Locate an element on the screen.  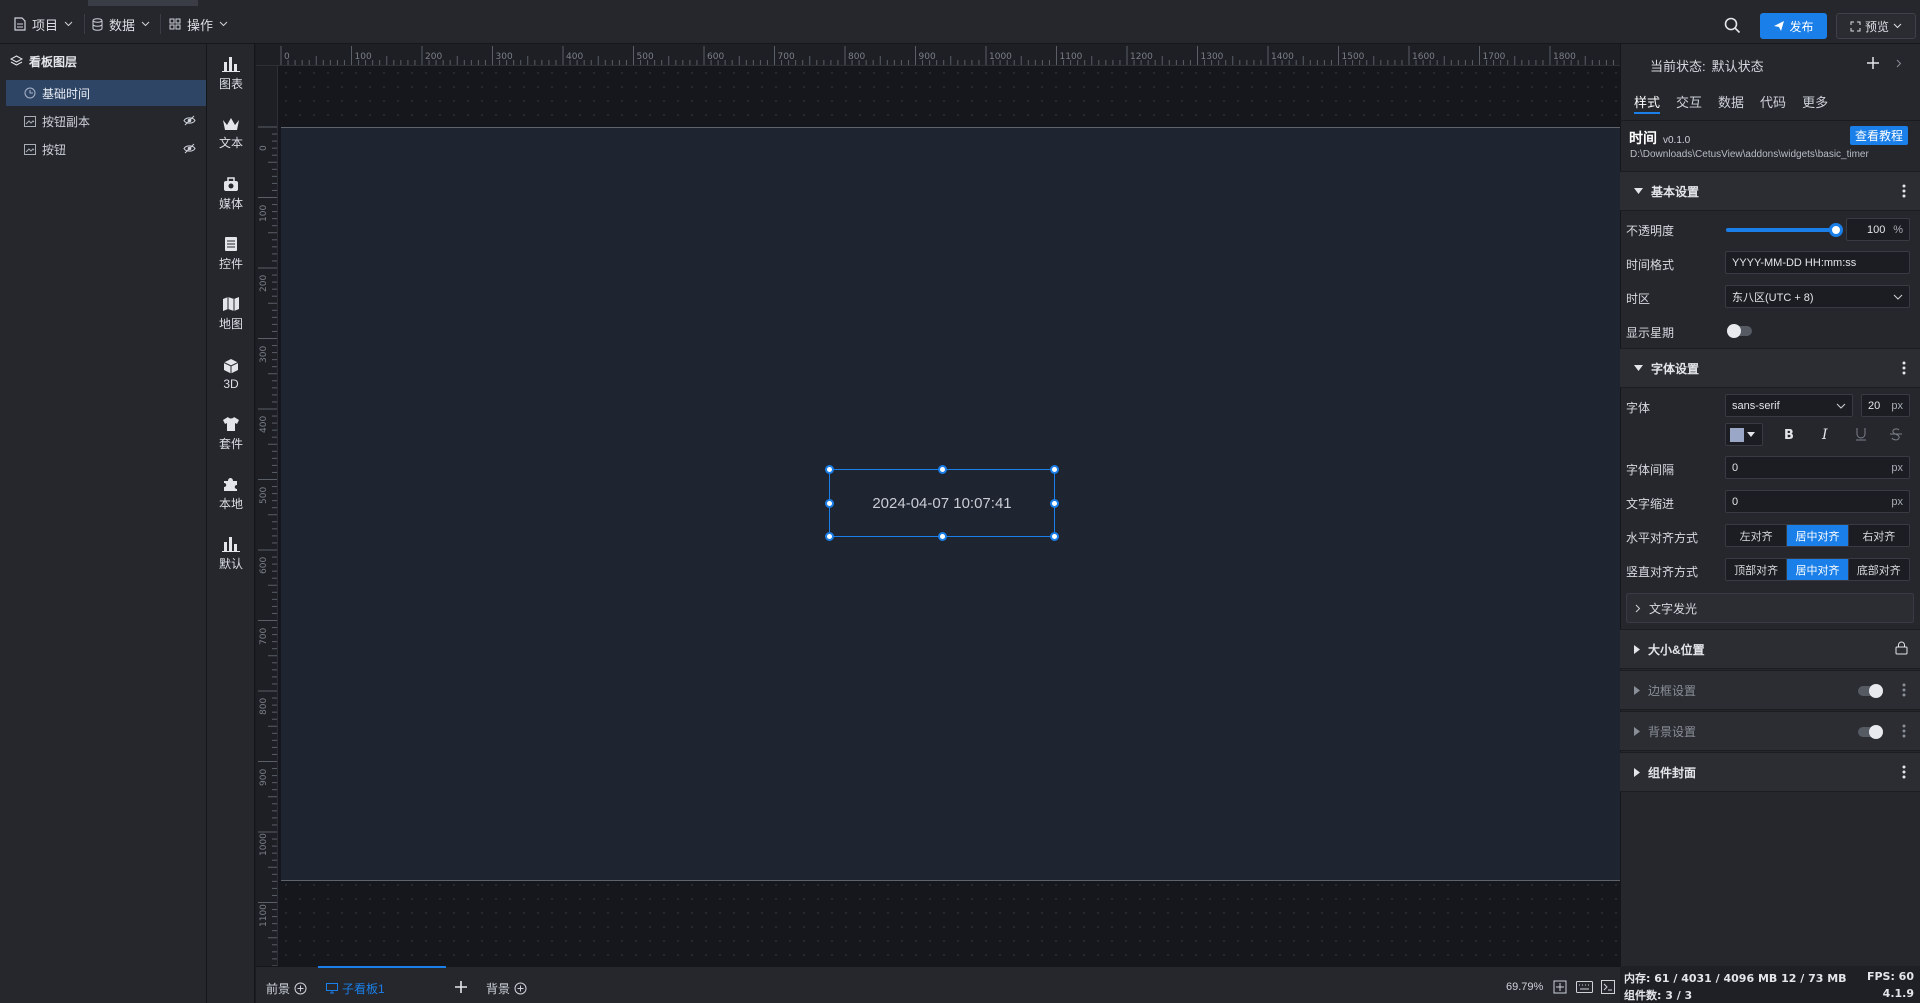
lock-icon is located at coordinates (1901, 648).